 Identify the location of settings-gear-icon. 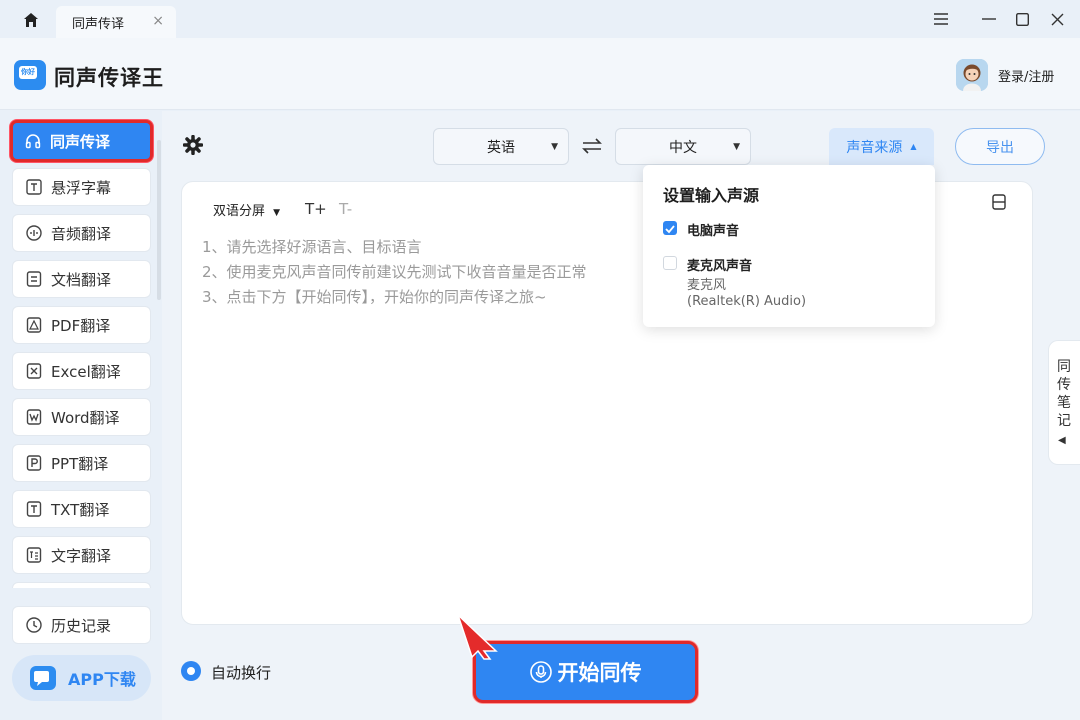
(193, 145).